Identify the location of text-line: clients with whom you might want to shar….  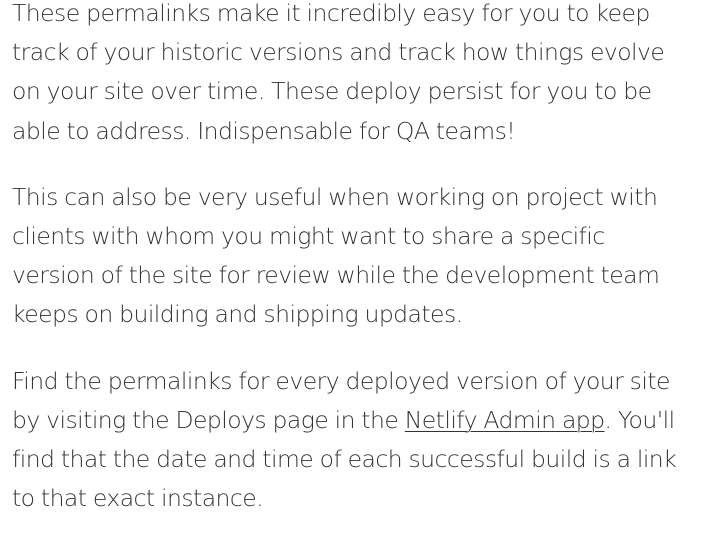
(308, 236).